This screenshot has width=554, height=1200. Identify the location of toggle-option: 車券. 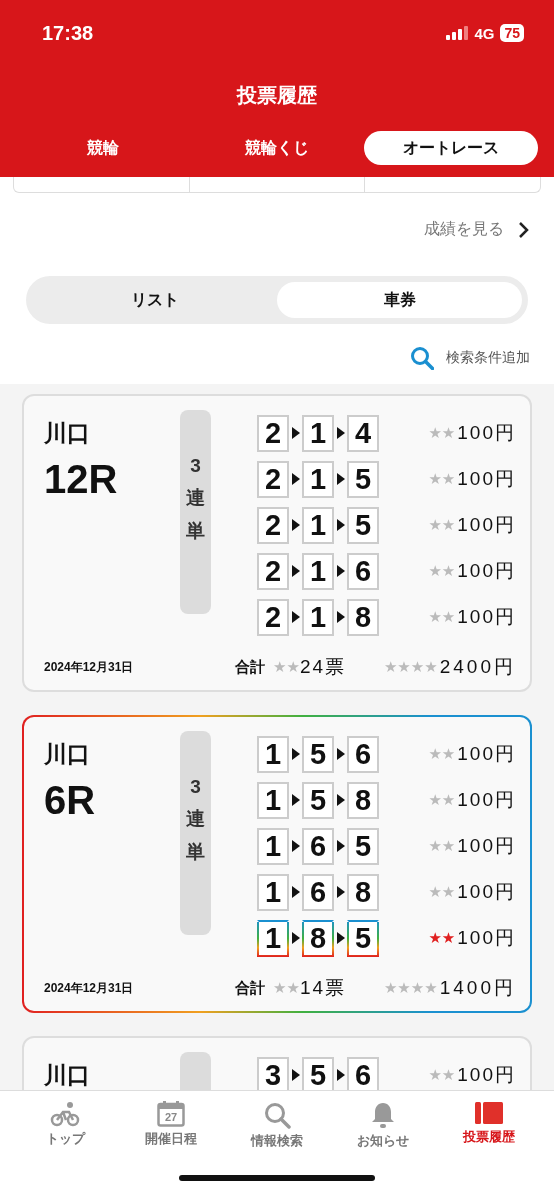
(399, 300).